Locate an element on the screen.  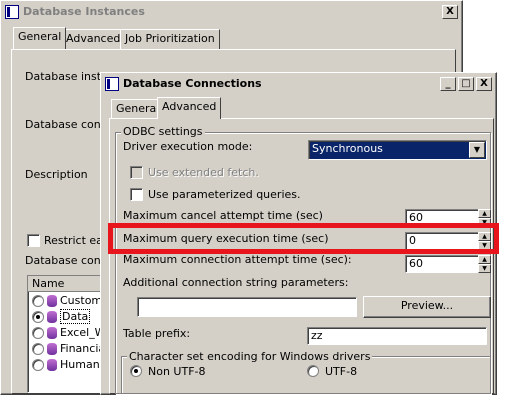
max-connection-label: Maximum connection attempt time (sec): is located at coordinates (237, 259).